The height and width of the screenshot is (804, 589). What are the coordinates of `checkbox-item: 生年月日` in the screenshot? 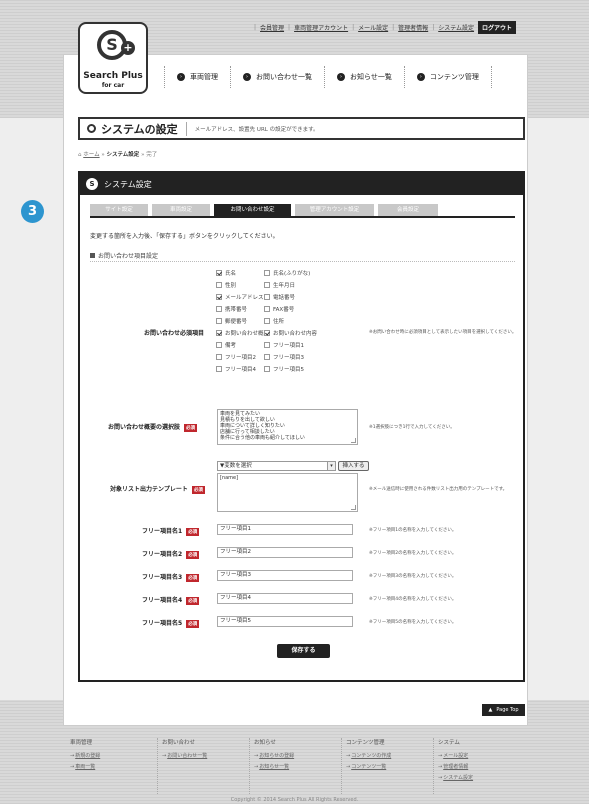 It's located at (279, 285).